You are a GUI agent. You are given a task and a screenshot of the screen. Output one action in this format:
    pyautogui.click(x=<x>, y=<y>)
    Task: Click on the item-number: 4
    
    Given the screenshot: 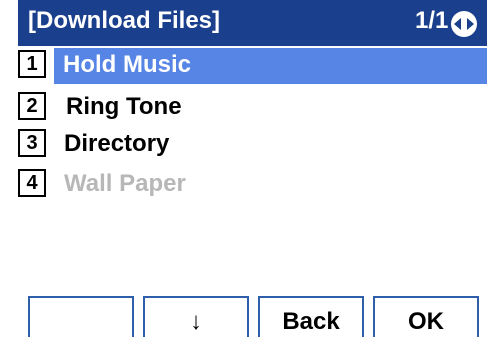 What is the action you would take?
    pyautogui.click(x=32, y=183)
    